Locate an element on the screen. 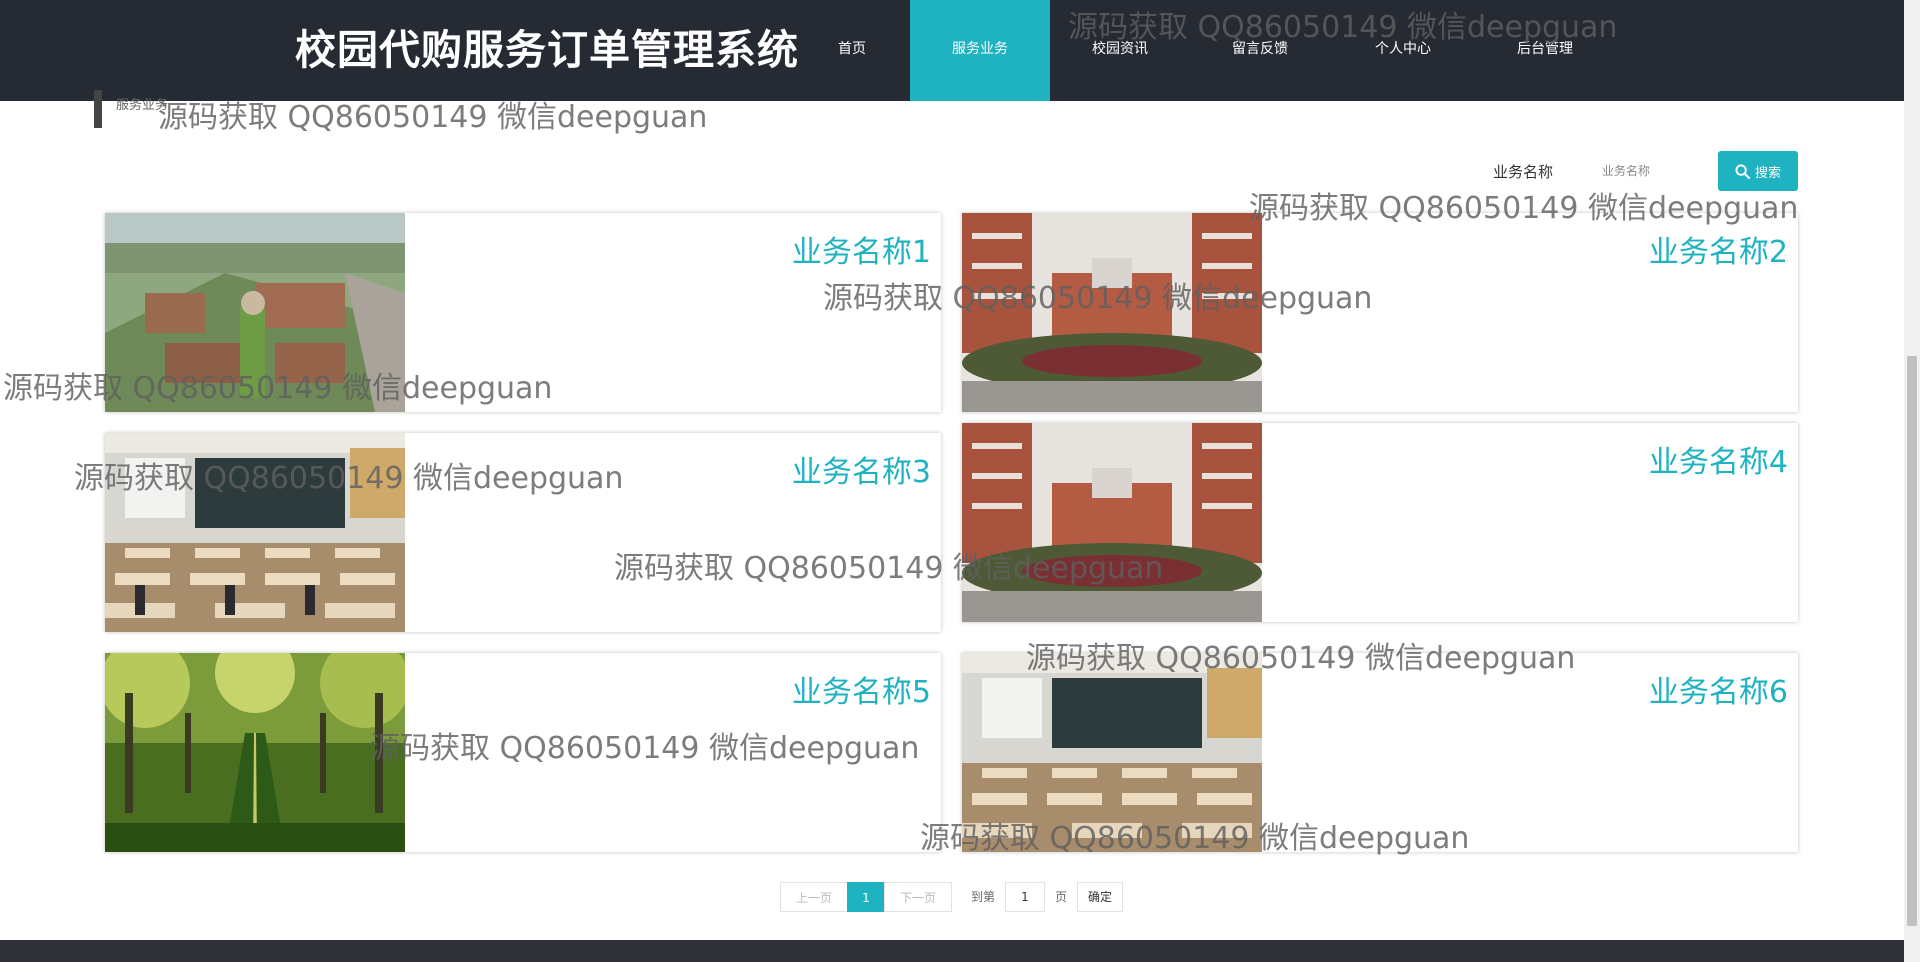  card-title: 业务名称6 is located at coordinates (1718, 689).